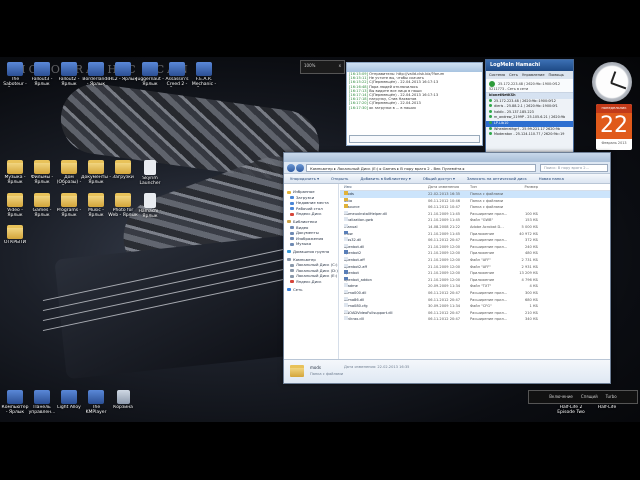 The height and width of the screenshot is (480, 640). What do you see at coordinates (497, 75) in the screenshot?
I see `menu-item: Система` at bounding box center [497, 75].